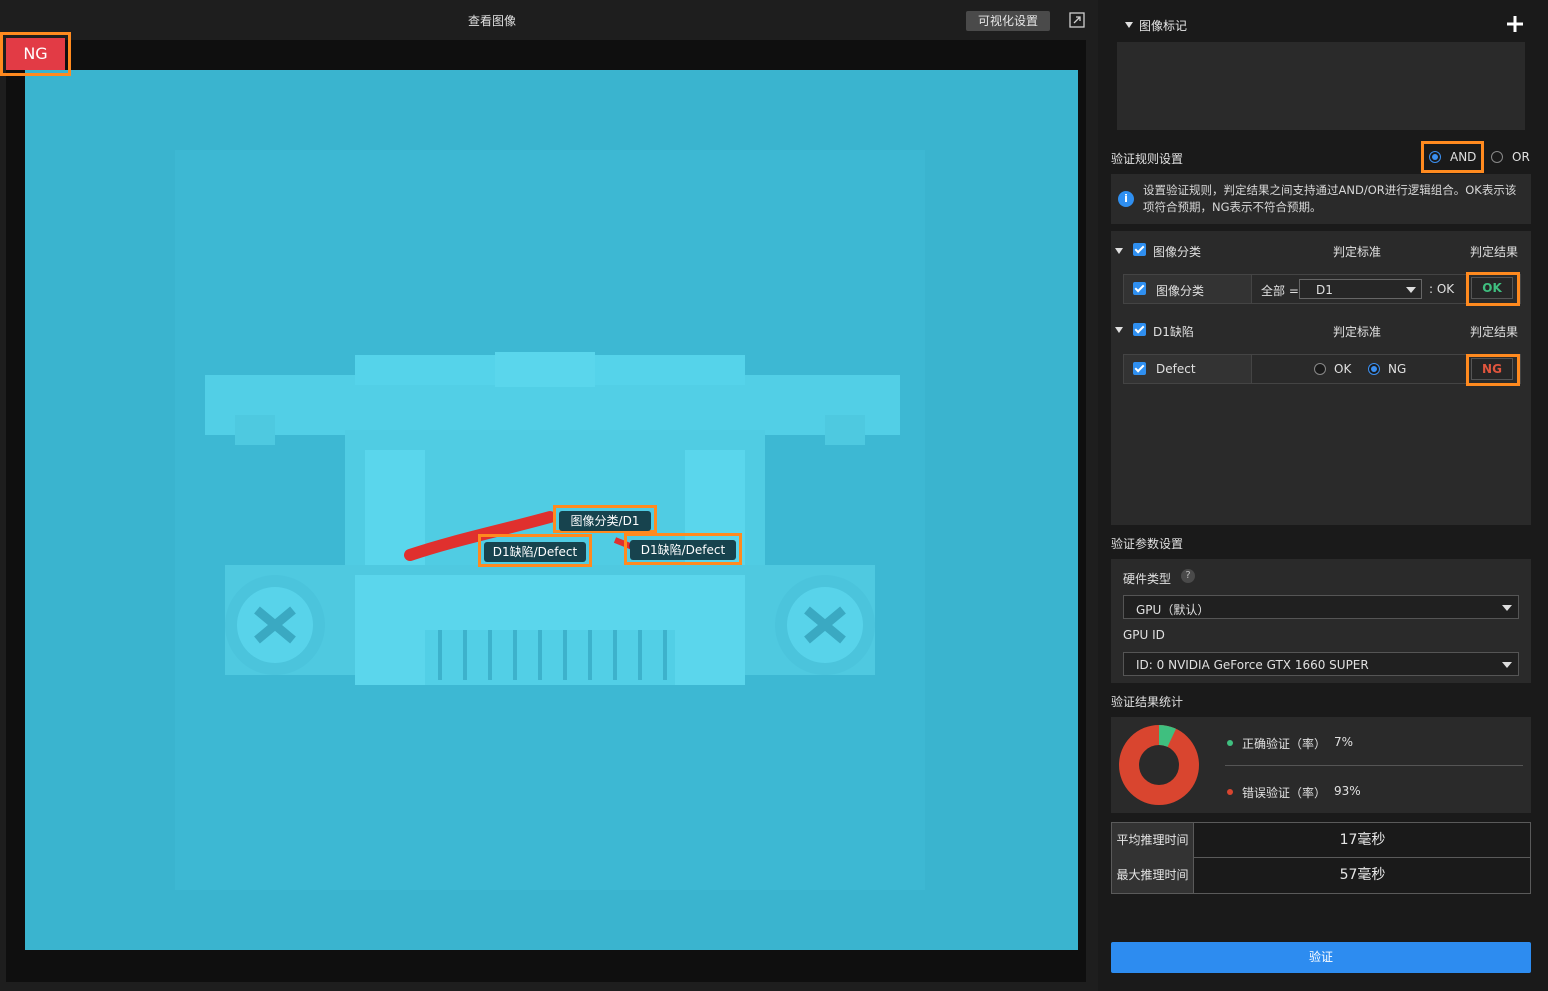  What do you see at coordinates (1397, 369) in the screenshot?
I see `ng-option-label: NG` at bounding box center [1397, 369].